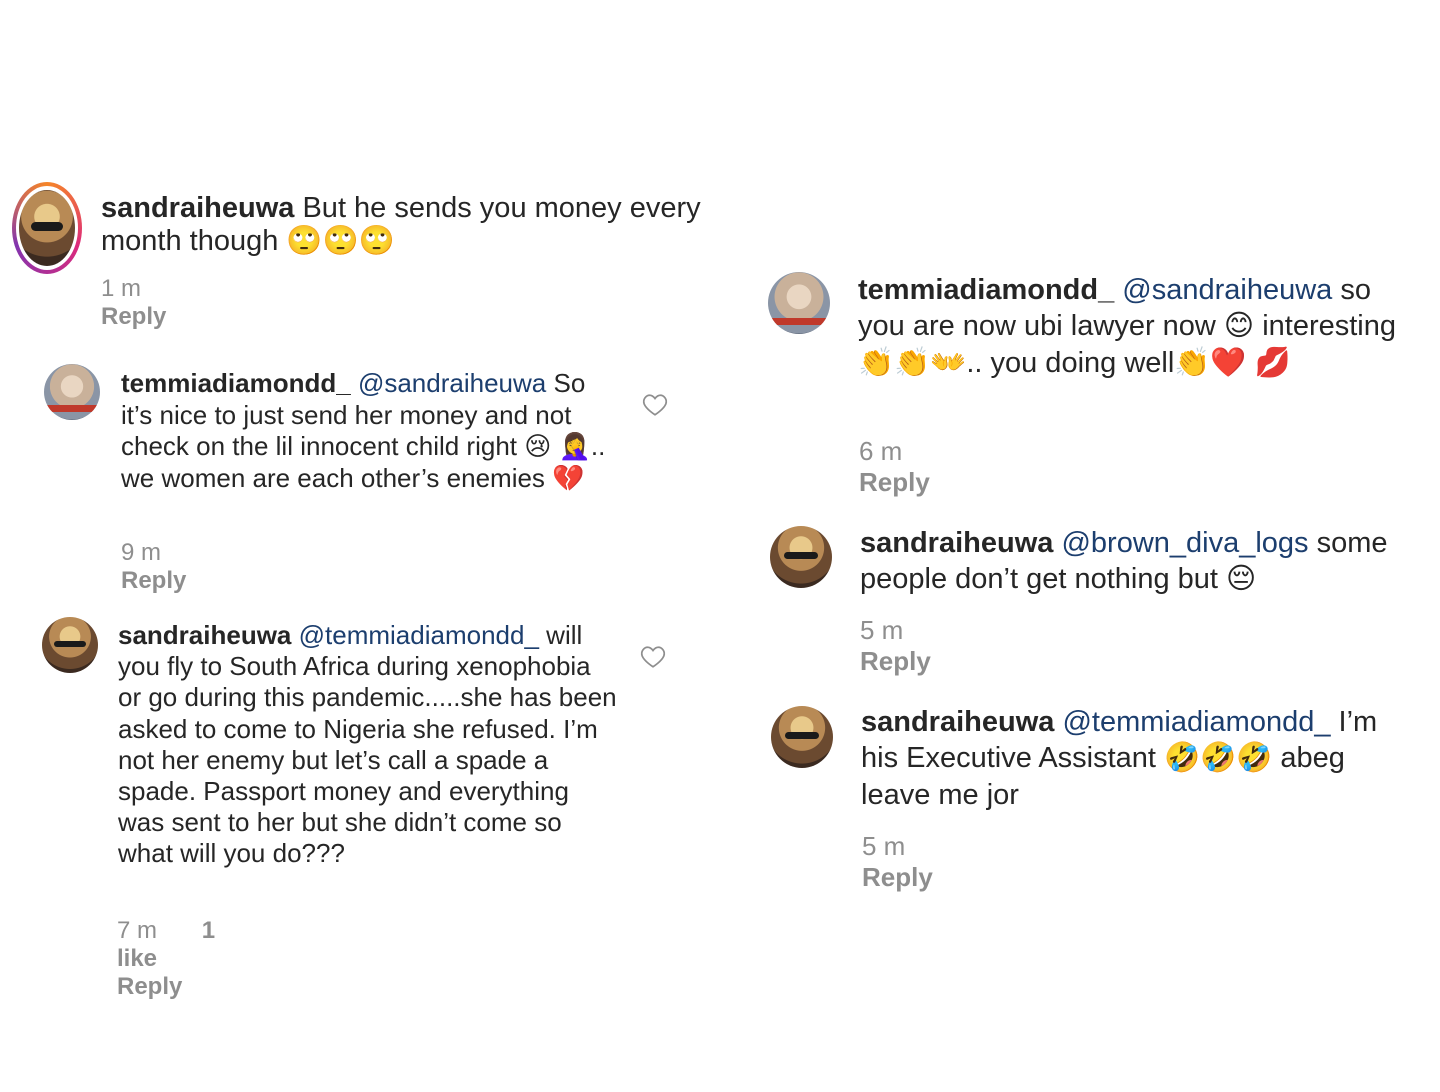  I want to click on comment-meta: 6 m Reply, so click(913, 467).